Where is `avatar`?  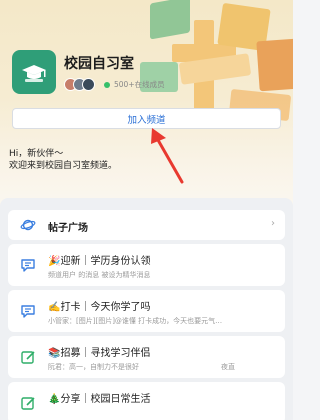 avatar is located at coordinates (88, 84).